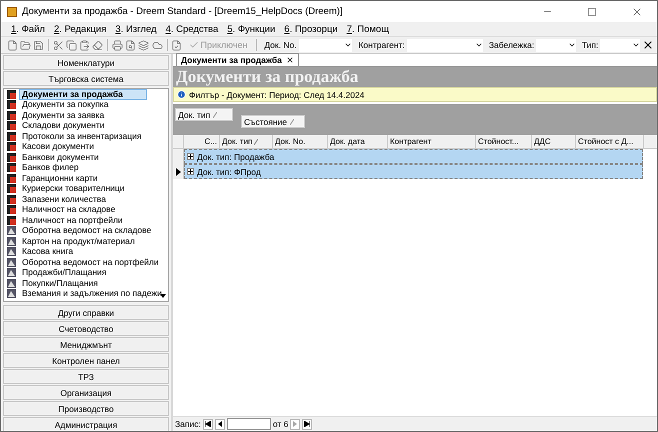 The height and width of the screenshot is (432, 658). I want to click on group-row: Док. тип: ФПрод, so click(413, 171).